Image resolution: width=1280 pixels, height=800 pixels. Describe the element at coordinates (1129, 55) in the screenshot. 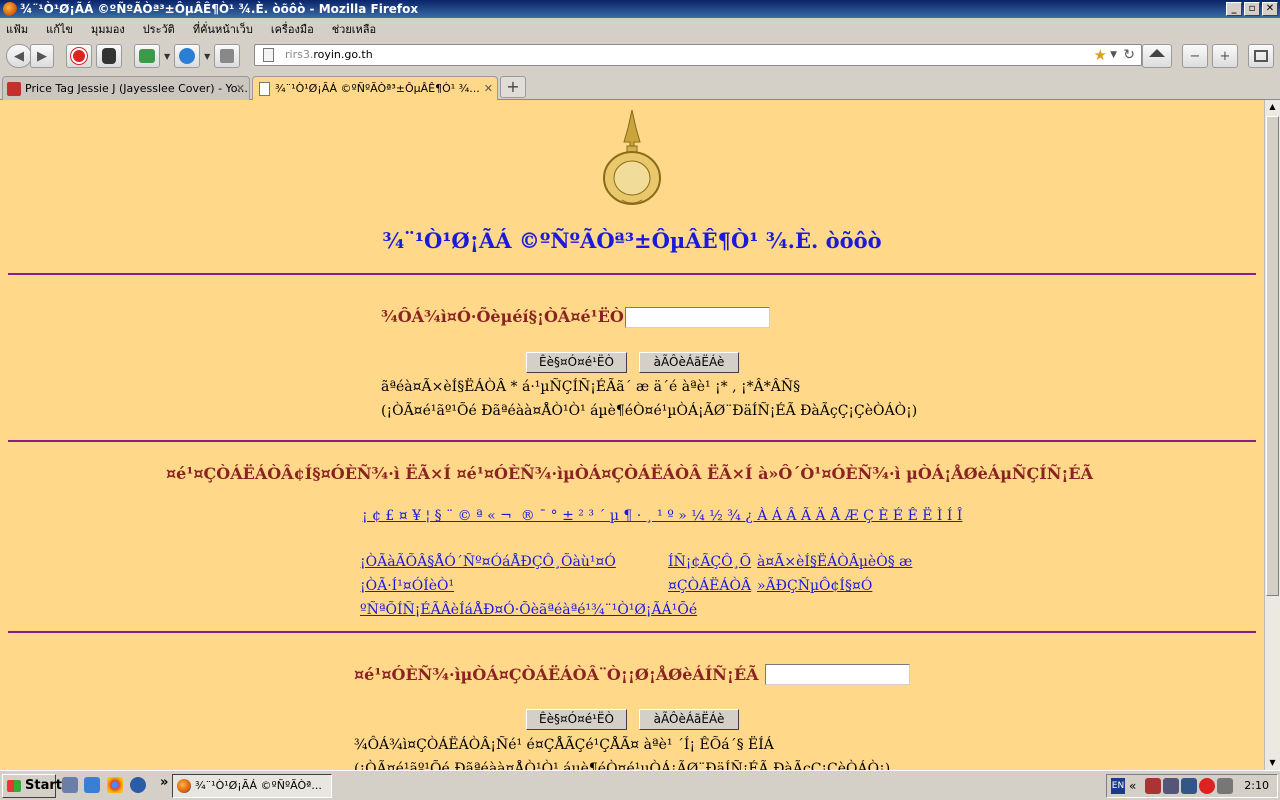

I see `reload-icon: ↻` at that location.